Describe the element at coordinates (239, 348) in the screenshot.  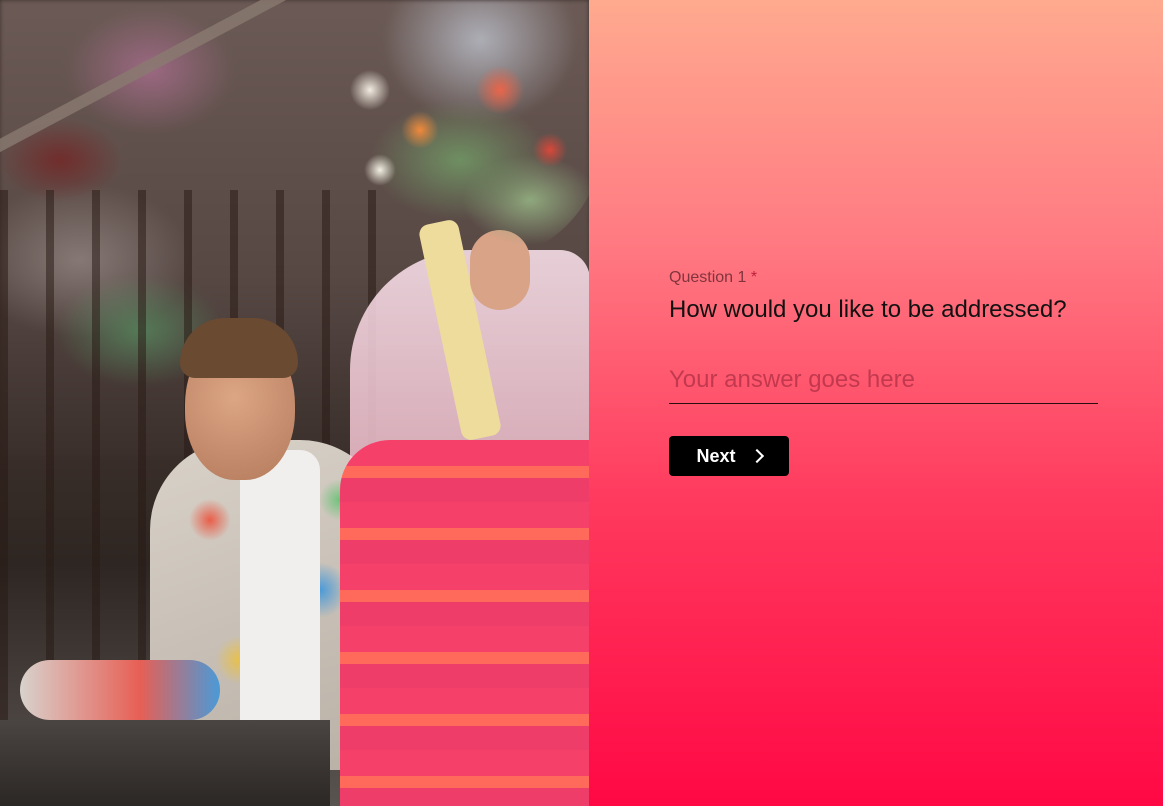
I see `groom-hair` at that location.